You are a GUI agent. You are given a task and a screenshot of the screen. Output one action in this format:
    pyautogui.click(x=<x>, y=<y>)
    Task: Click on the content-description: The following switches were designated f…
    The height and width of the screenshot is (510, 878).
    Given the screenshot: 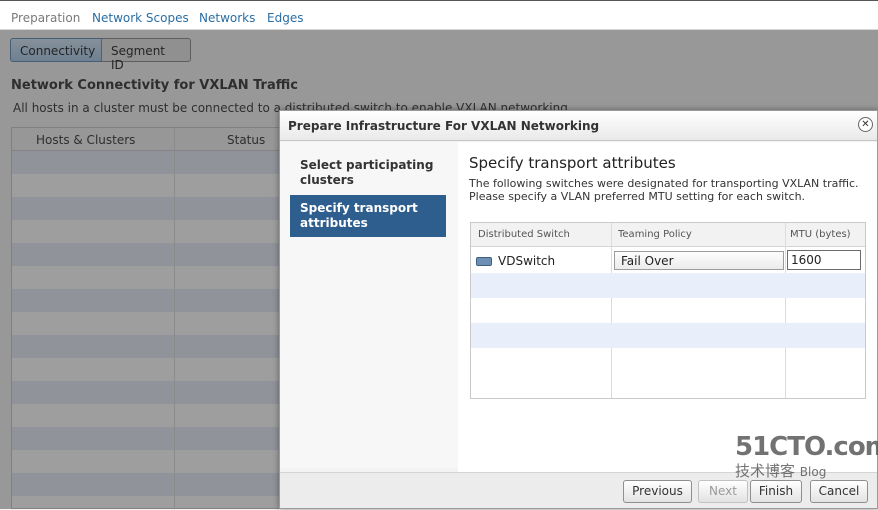 What is the action you would take?
    pyautogui.click(x=664, y=190)
    